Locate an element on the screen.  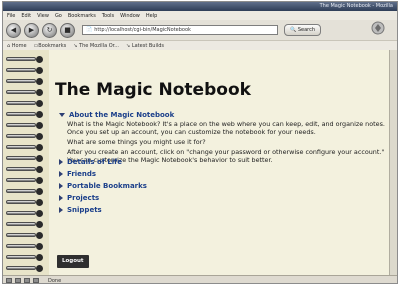
search-label: Search is located at coordinates (306, 30).